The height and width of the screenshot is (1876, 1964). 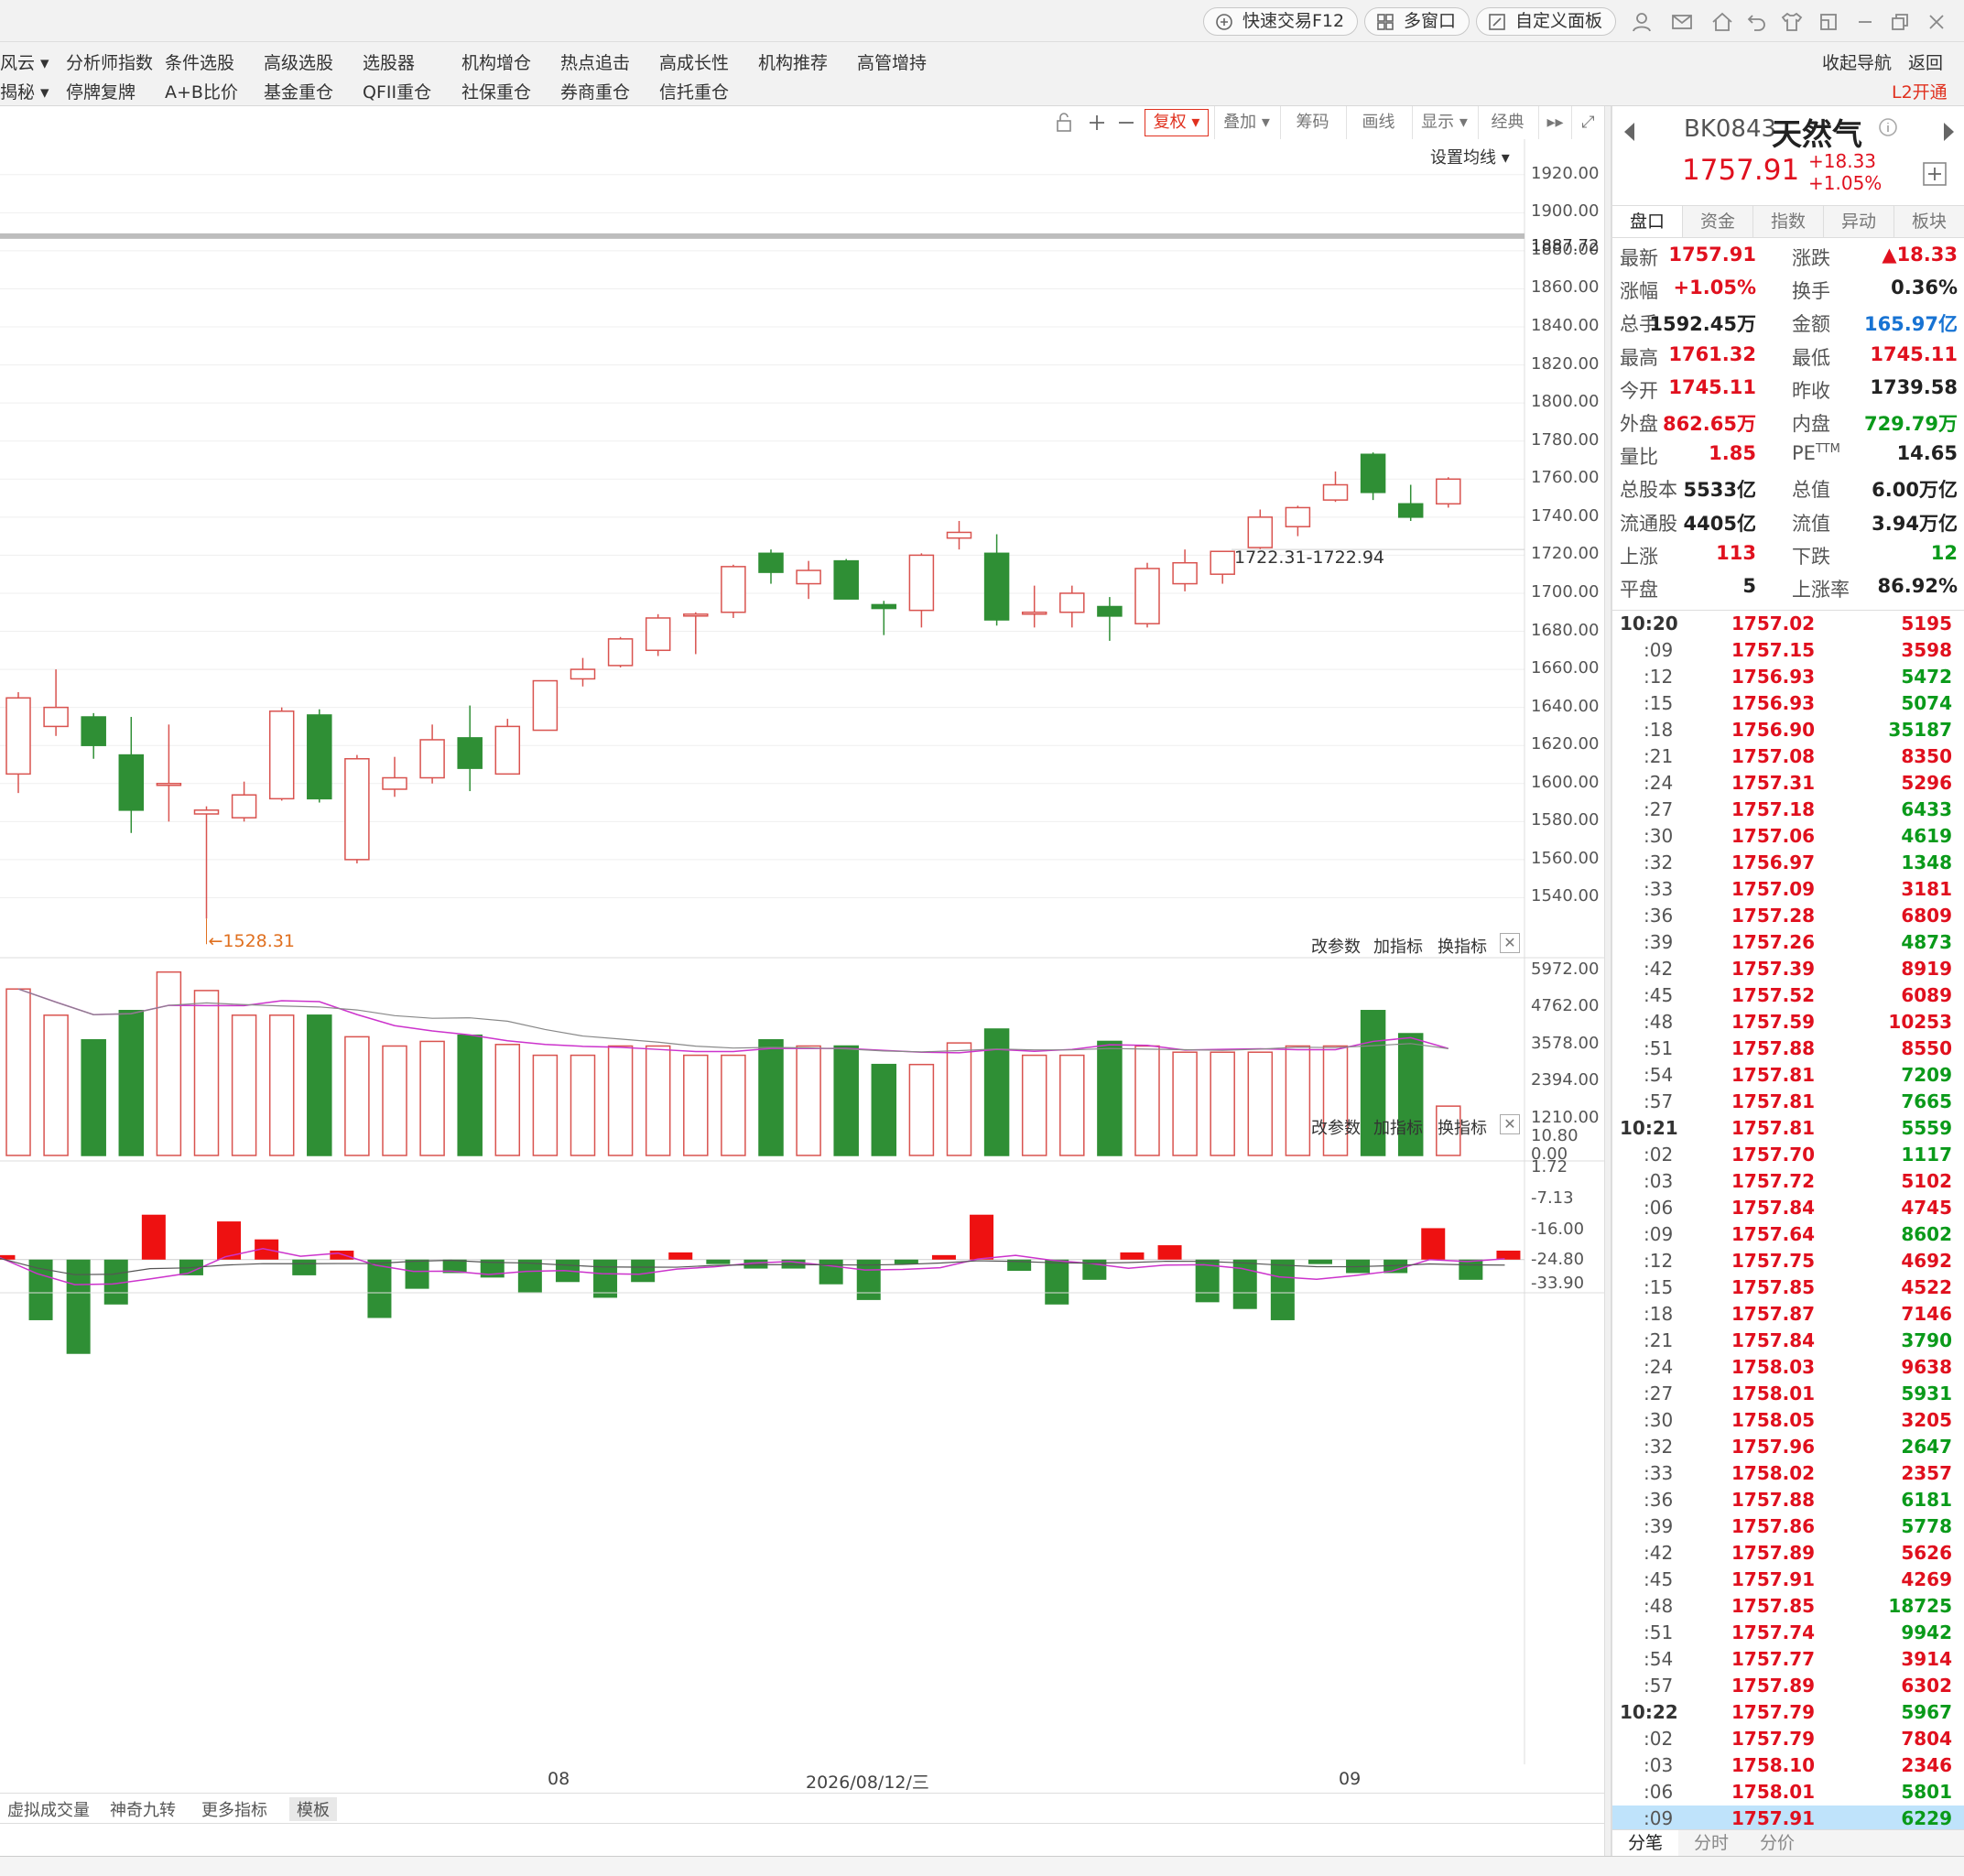 What do you see at coordinates (202, 91) in the screenshot?
I see `menu-item-row2-2: A+B比价` at bounding box center [202, 91].